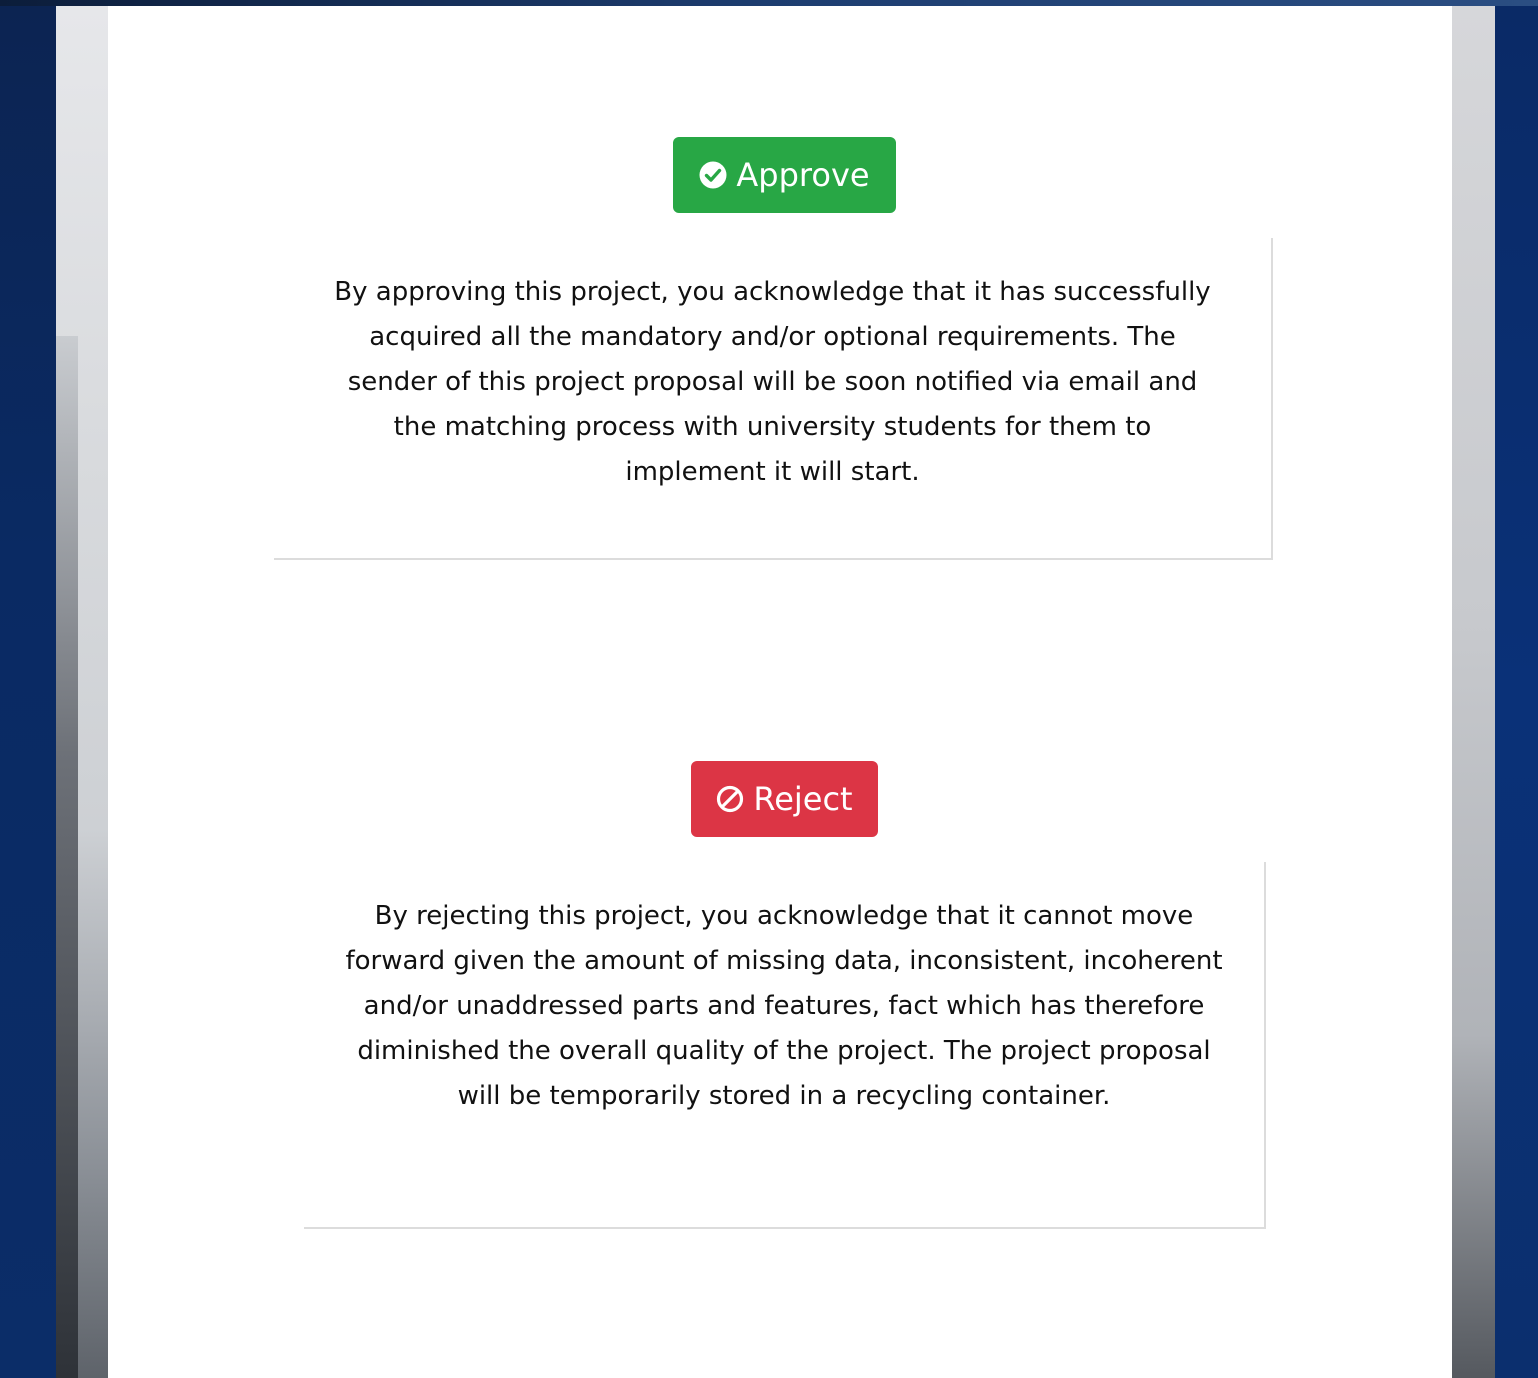 The image size is (1538, 1378). I want to click on background-photo-right, so click(1473, 692).